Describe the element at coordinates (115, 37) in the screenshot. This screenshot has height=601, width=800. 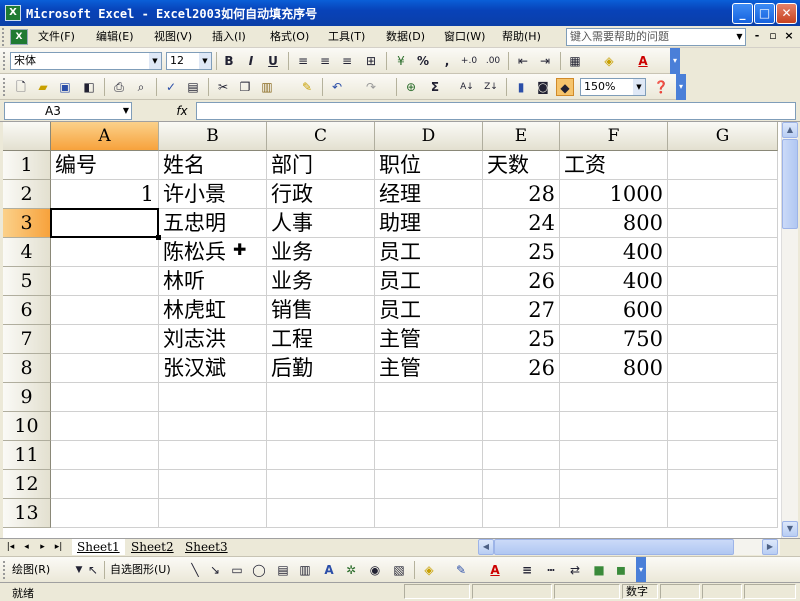
I see `menu-edit: 编辑(E)` at that location.